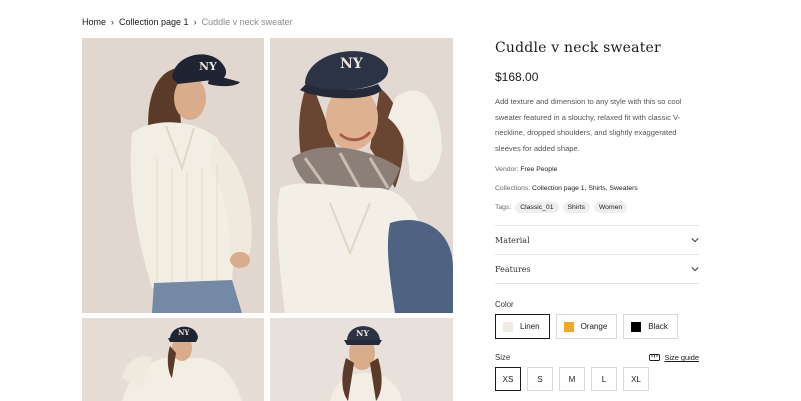 This screenshot has width=801, height=401. I want to click on color-option-orange: Orange, so click(586, 327).